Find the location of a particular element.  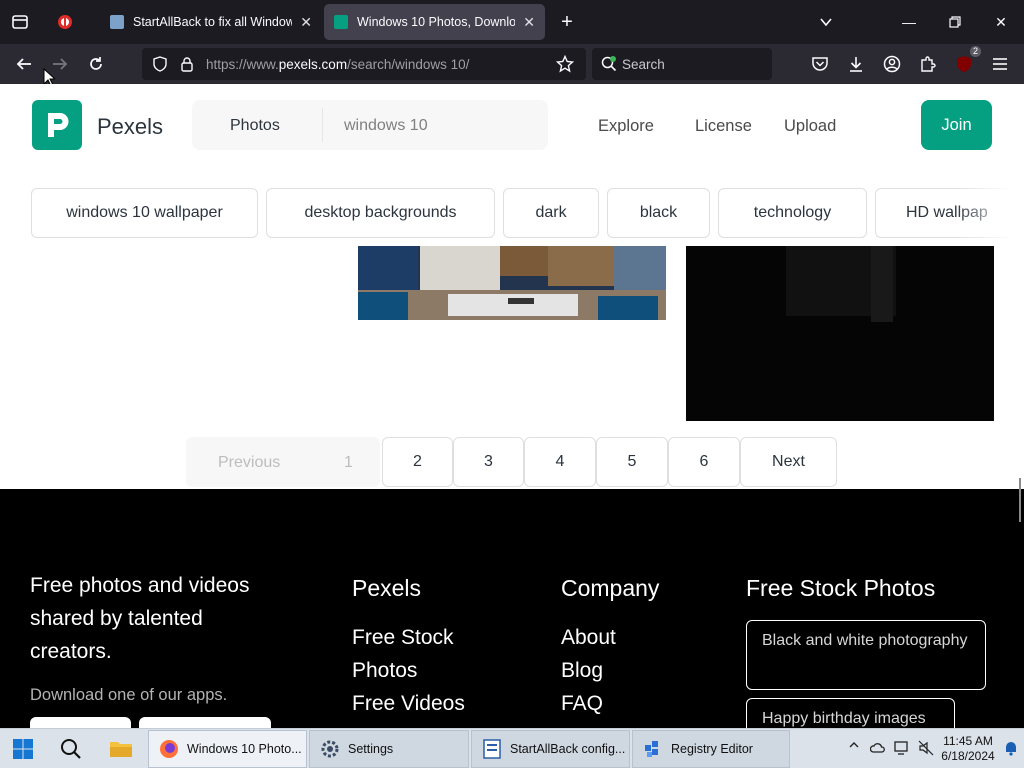

chip-dark: dark is located at coordinates (551, 213).